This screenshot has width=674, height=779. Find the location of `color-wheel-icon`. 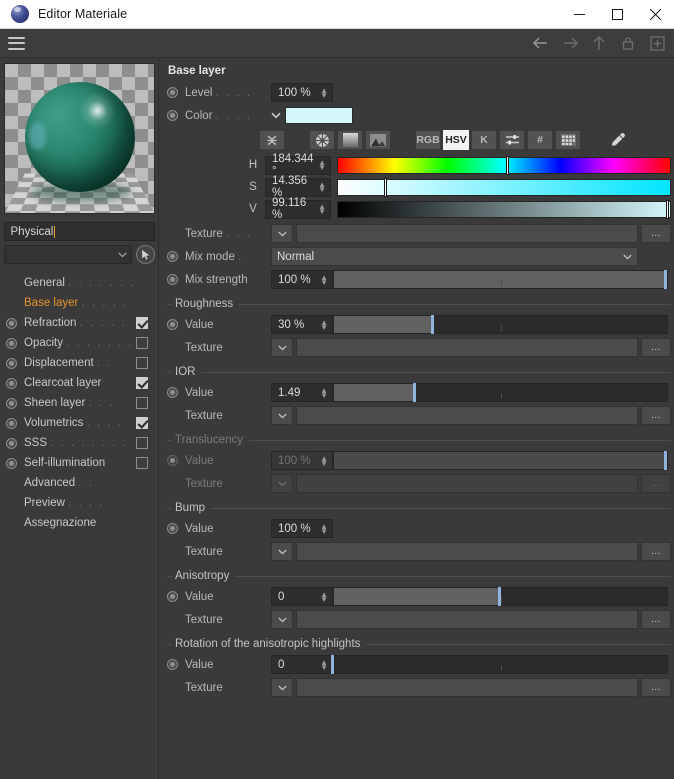

color-wheel-icon is located at coordinates (322, 140).